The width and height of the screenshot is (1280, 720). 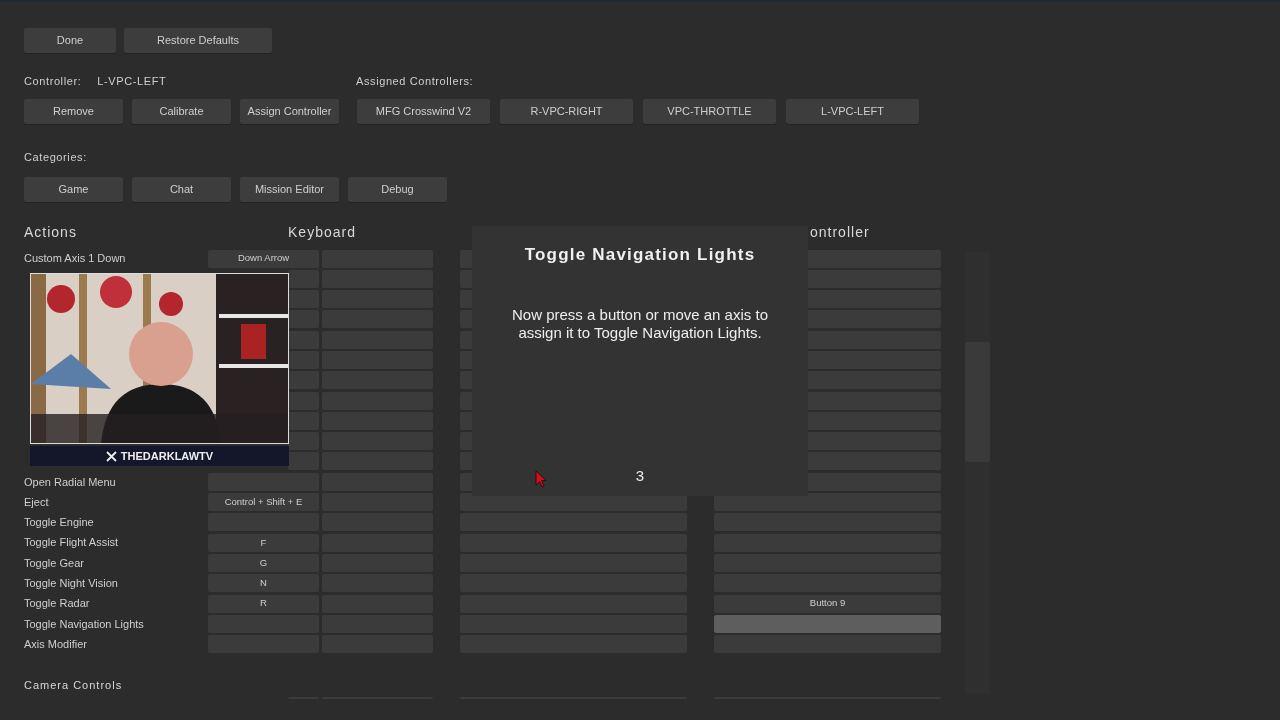 I want to click on channel-name: THEDARKLAWTV, so click(x=167, y=456).